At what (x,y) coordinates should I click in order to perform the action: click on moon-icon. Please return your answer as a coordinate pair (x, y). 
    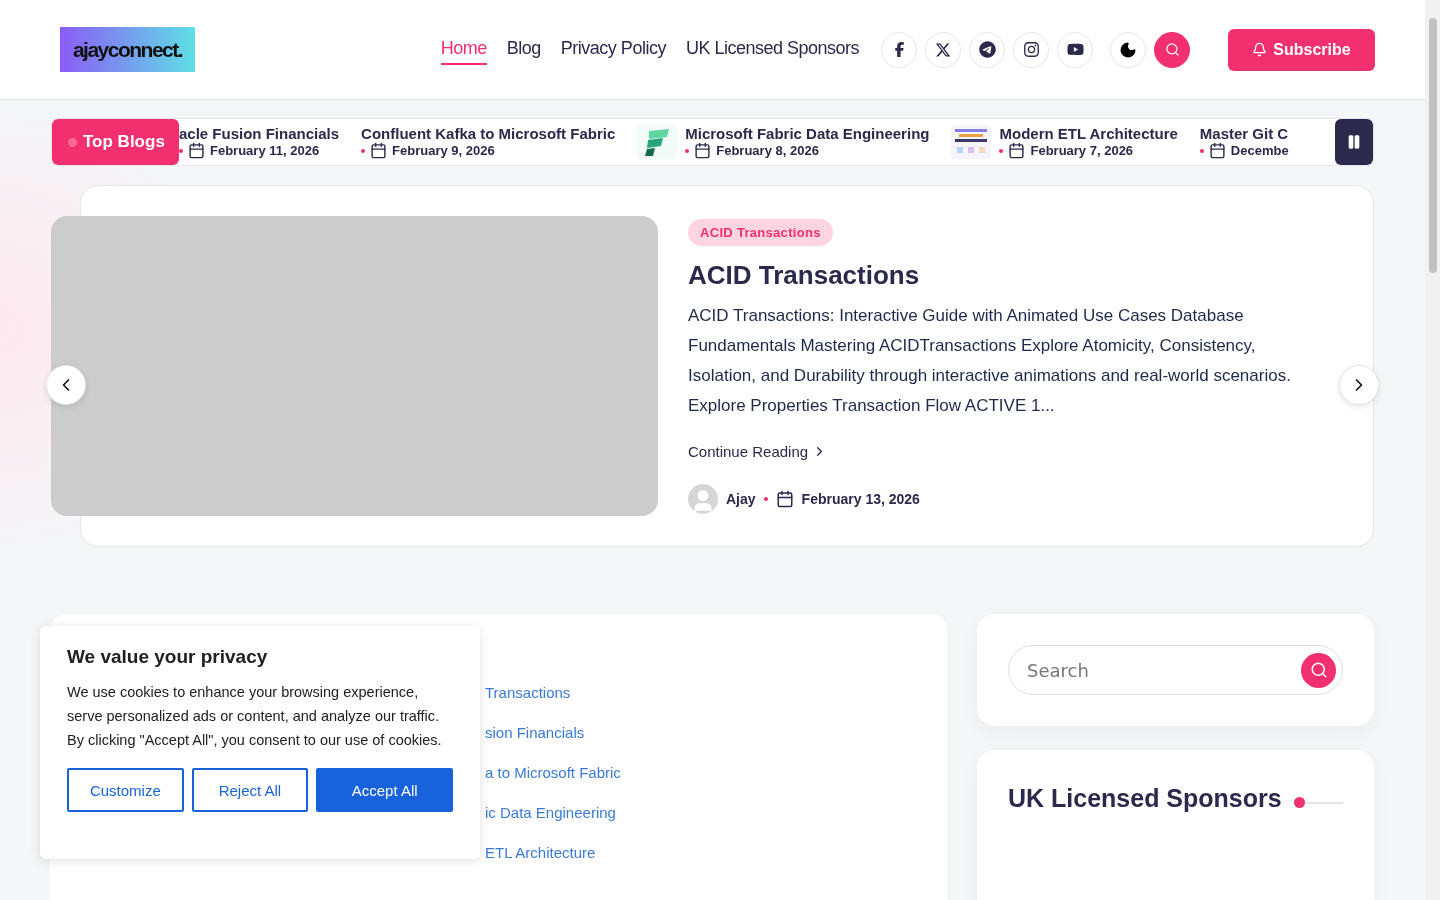
    Looking at the image, I should click on (1128, 49).